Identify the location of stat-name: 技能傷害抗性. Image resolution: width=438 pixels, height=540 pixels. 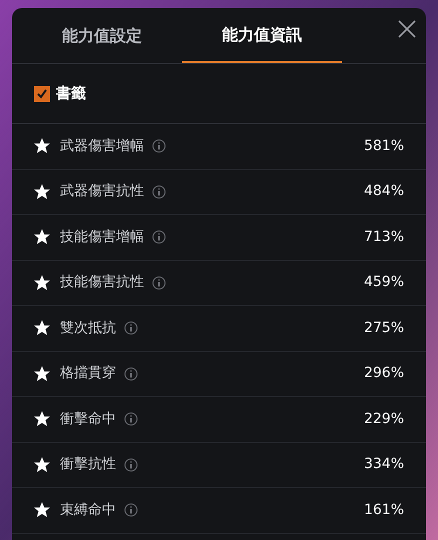
(102, 282).